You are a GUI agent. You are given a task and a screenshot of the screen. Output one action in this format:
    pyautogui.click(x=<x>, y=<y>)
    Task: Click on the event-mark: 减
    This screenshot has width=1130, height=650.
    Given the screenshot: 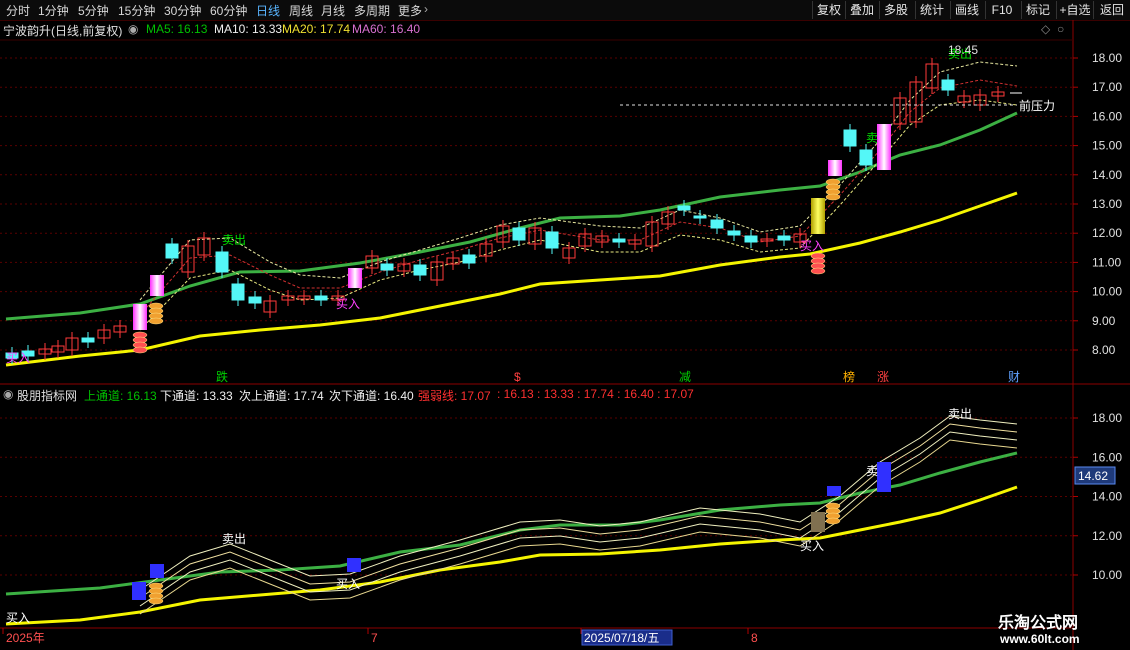 What is the action you would take?
    pyautogui.click(x=685, y=377)
    